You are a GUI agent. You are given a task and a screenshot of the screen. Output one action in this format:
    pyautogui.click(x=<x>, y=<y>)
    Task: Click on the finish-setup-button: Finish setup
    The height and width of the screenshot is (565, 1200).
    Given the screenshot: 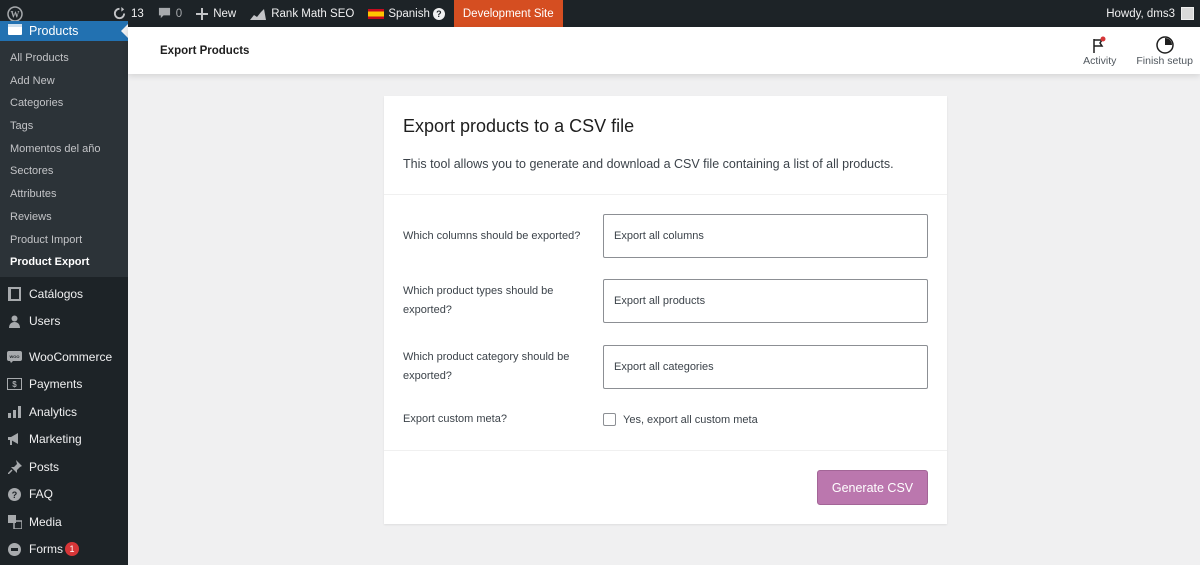 What is the action you would take?
    pyautogui.click(x=1163, y=50)
    